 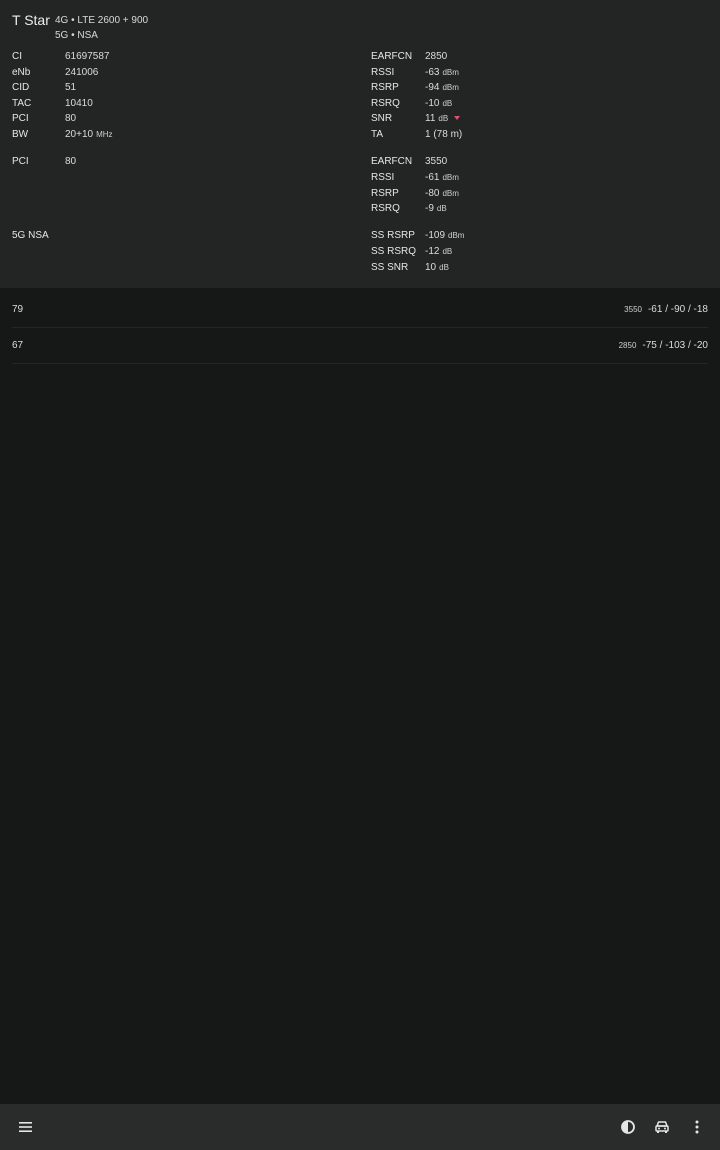 What do you see at coordinates (447, 103) in the screenshot?
I see `rsrq-unit: dB` at bounding box center [447, 103].